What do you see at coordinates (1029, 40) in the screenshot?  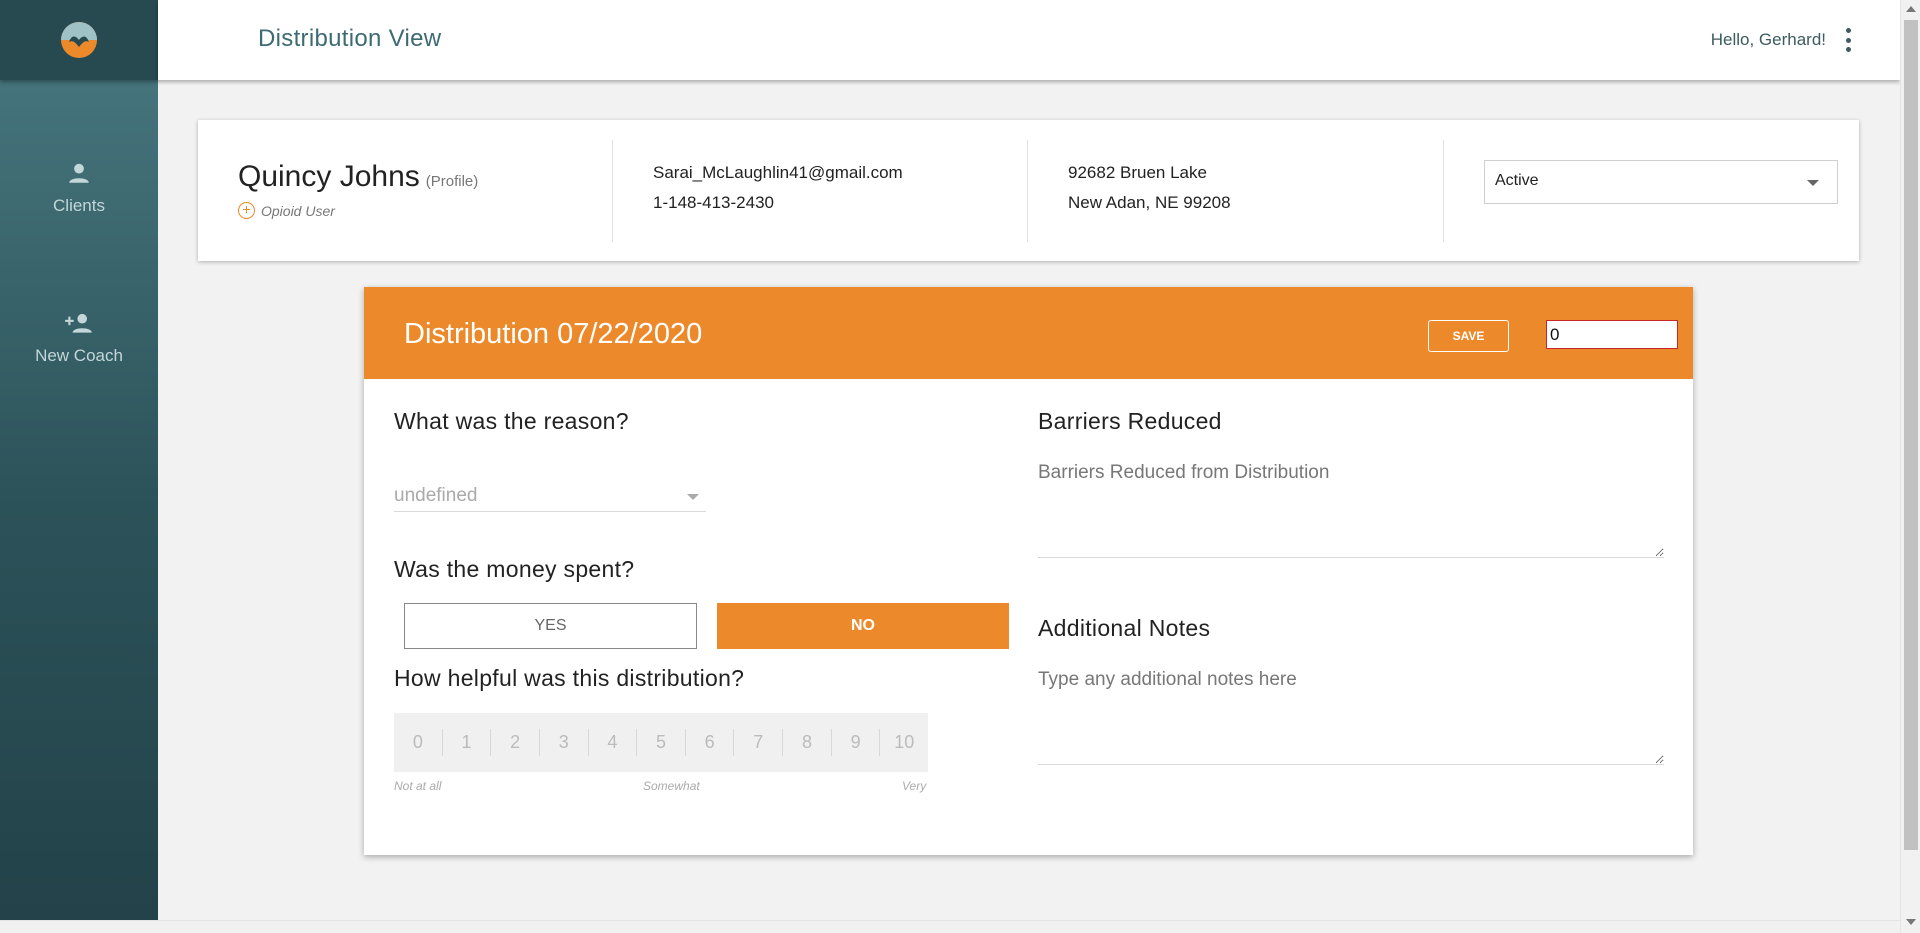 I see `top-bar: Distribution View Hello, Gerhard!` at bounding box center [1029, 40].